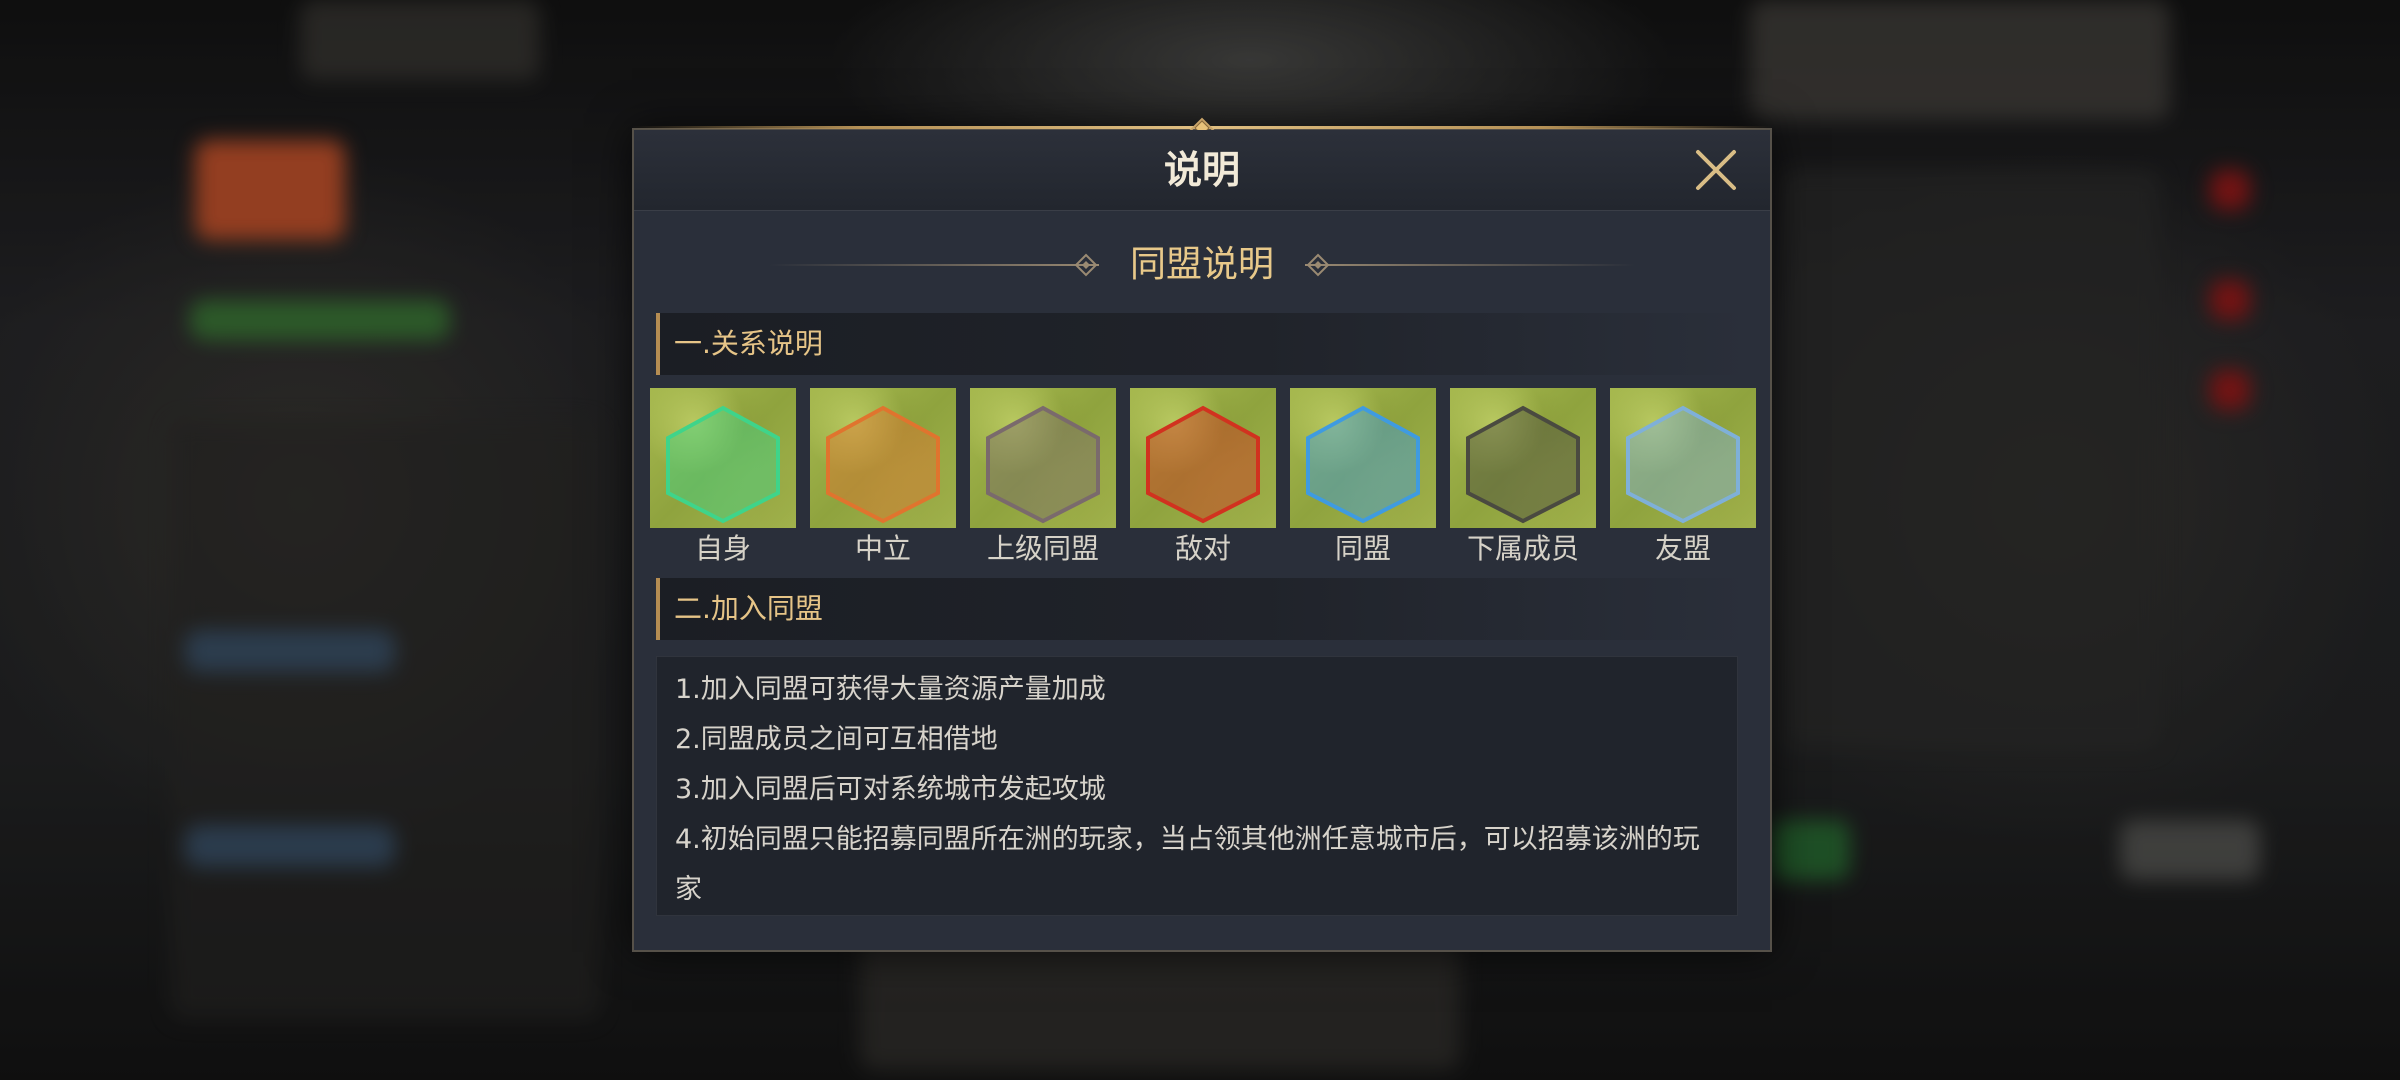  What do you see at coordinates (1203, 344) in the screenshot?
I see `section-header-relations: 一.关系说明` at bounding box center [1203, 344].